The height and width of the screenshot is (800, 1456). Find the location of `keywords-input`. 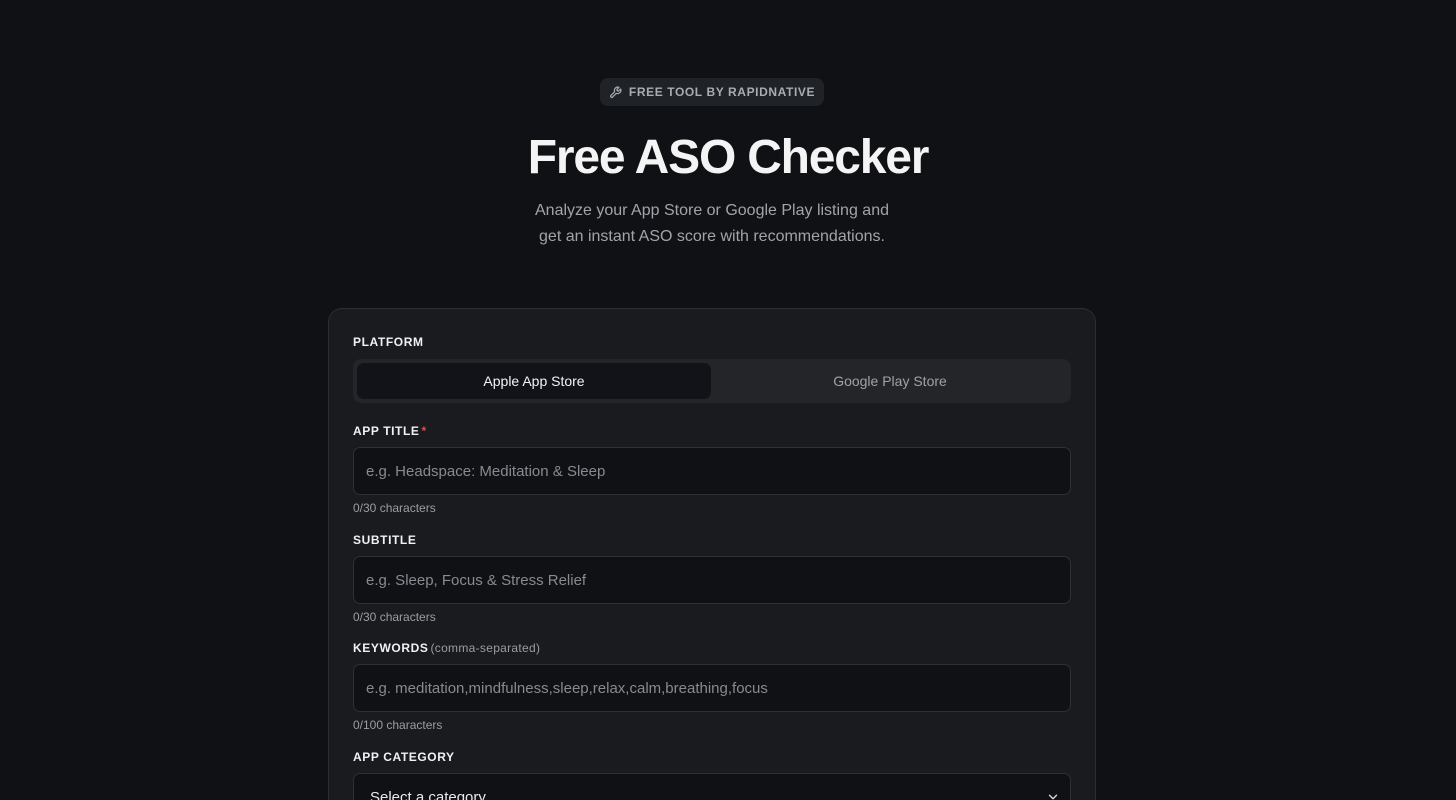

keywords-input is located at coordinates (712, 688).